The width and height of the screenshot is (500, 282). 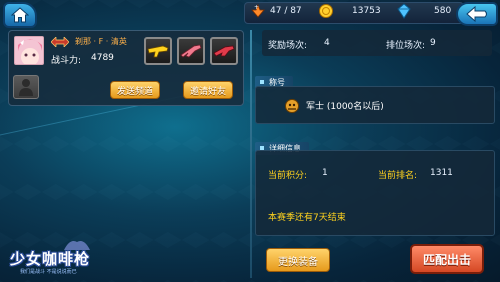 I want to click on season-remaining-text: 本赛季还有7天结束, so click(x=307, y=218).